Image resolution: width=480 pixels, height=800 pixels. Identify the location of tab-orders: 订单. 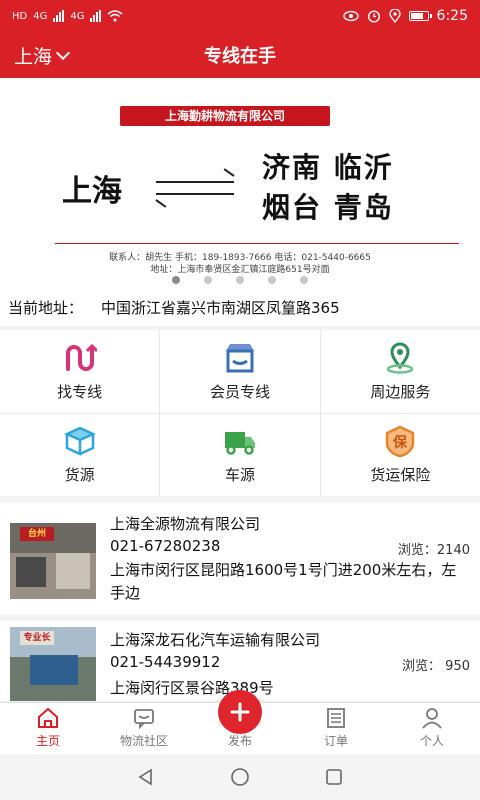
(336, 728).